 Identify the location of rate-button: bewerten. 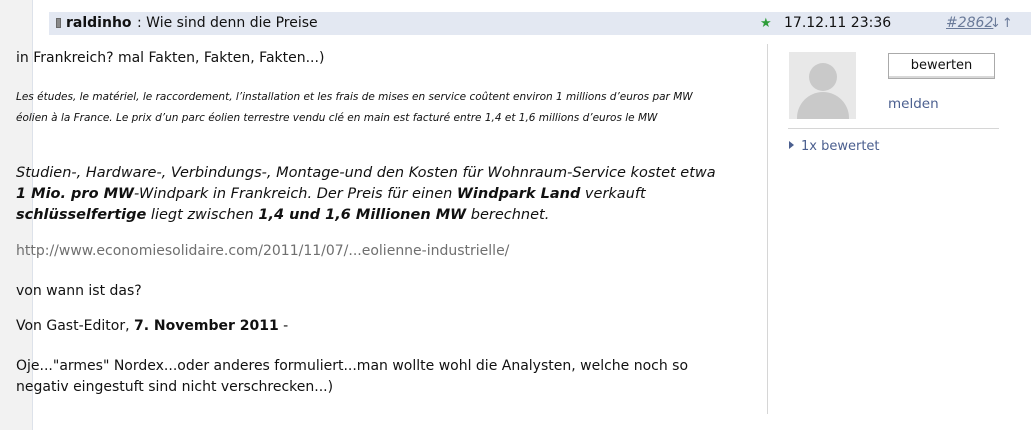
(941, 66).